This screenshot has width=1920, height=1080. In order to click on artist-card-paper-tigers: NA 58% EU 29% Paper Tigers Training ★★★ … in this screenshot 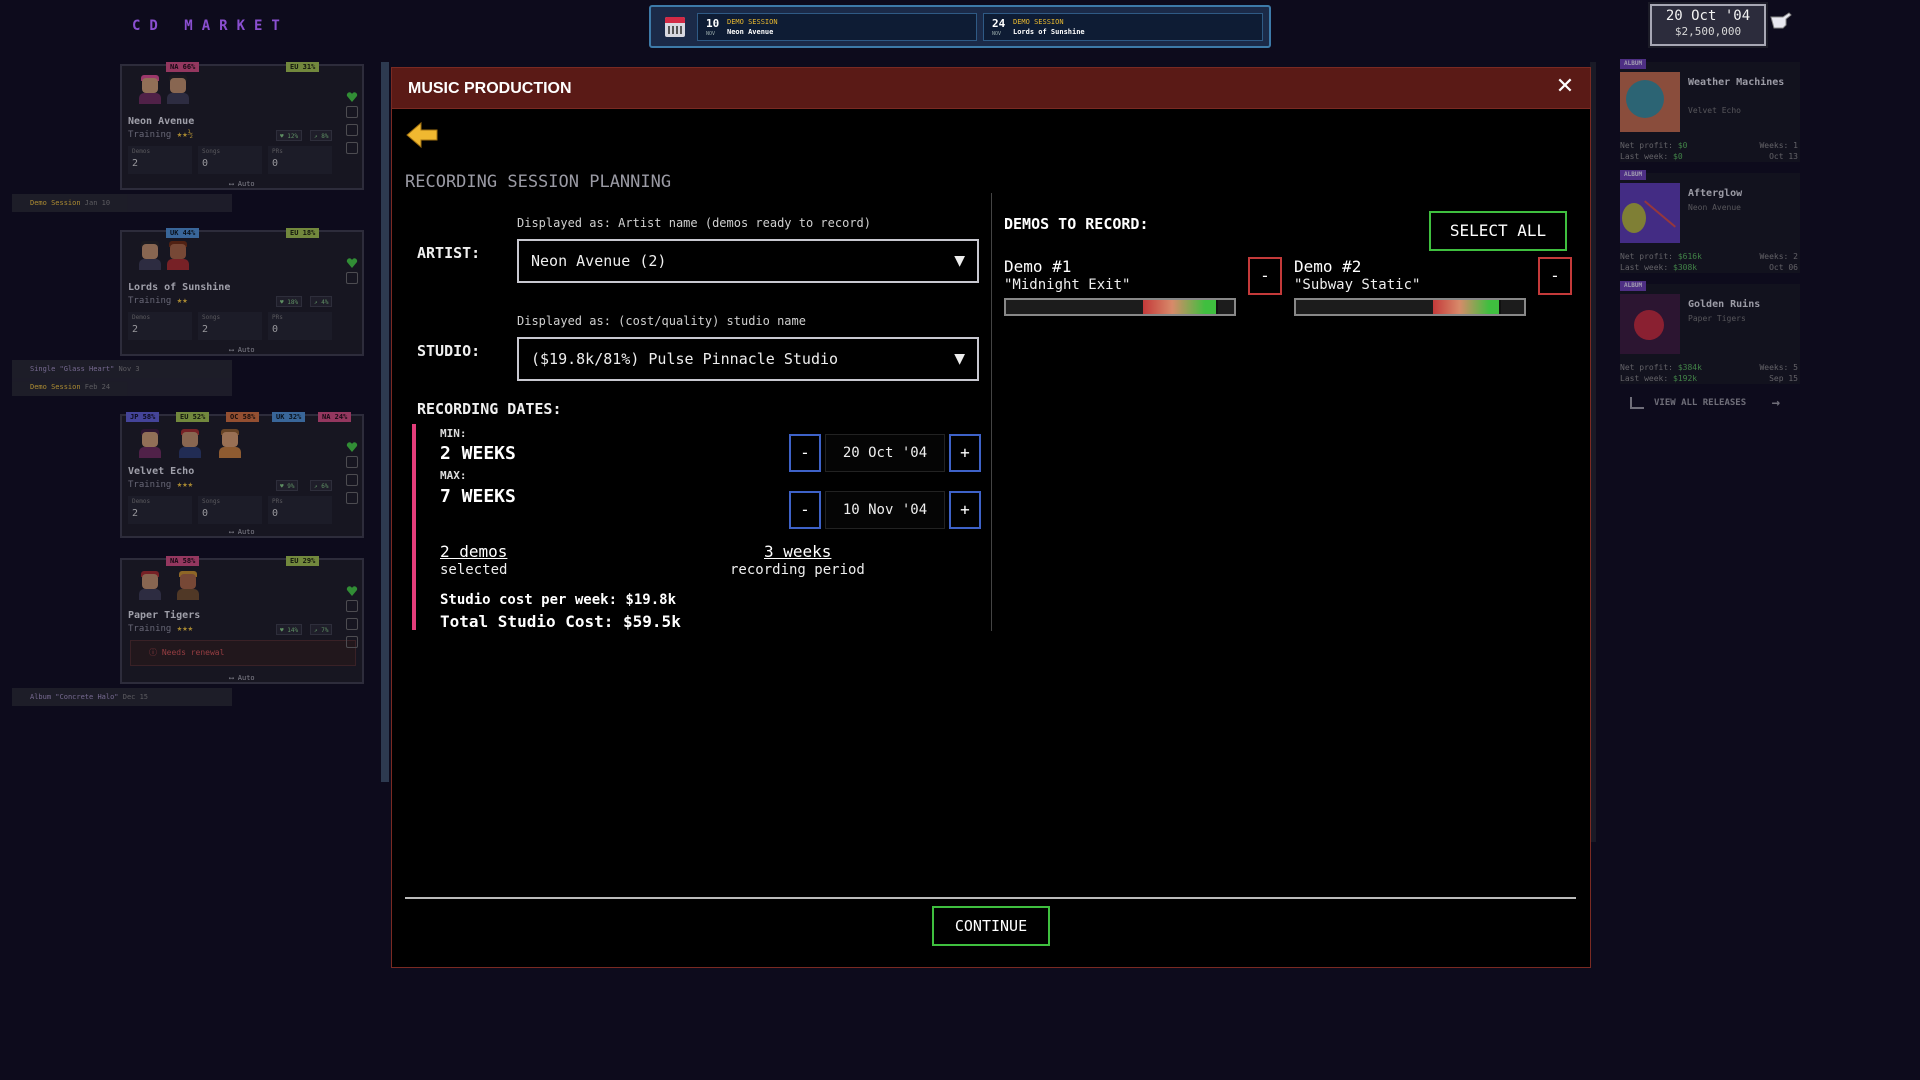, I will do `click(242, 620)`.